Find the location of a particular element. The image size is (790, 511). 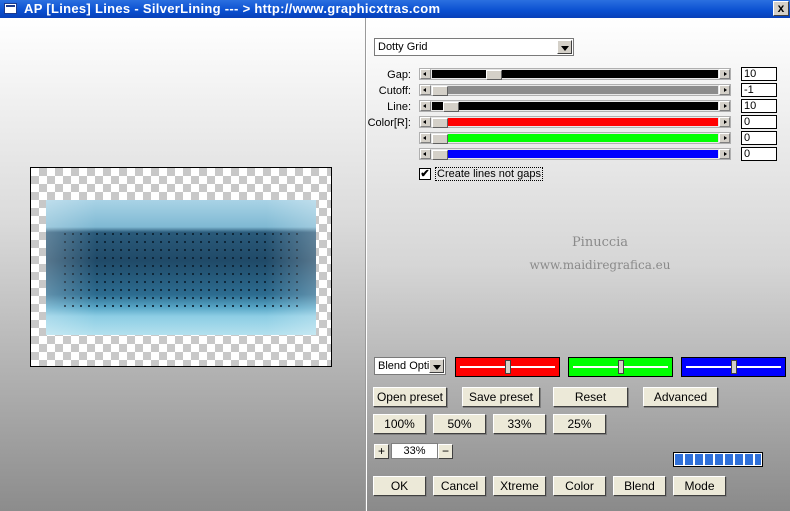

gap-slider-track is located at coordinates (575, 75).